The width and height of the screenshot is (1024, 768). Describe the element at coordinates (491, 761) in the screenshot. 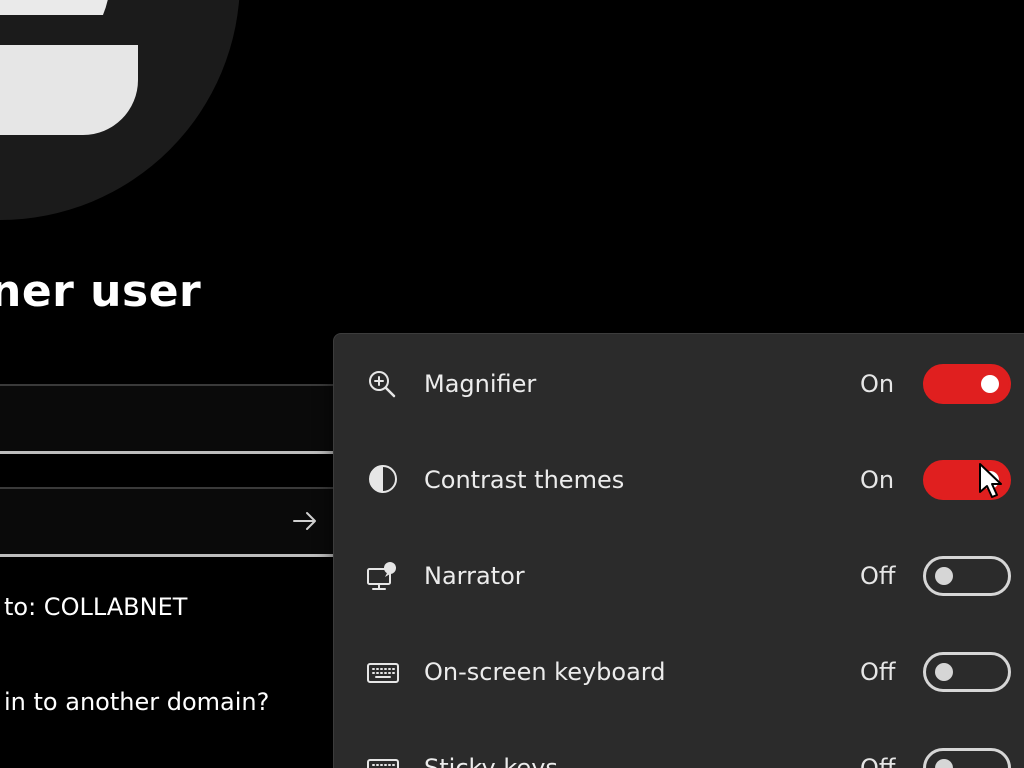

I see `sticky-keys-label: Sticky keys` at that location.